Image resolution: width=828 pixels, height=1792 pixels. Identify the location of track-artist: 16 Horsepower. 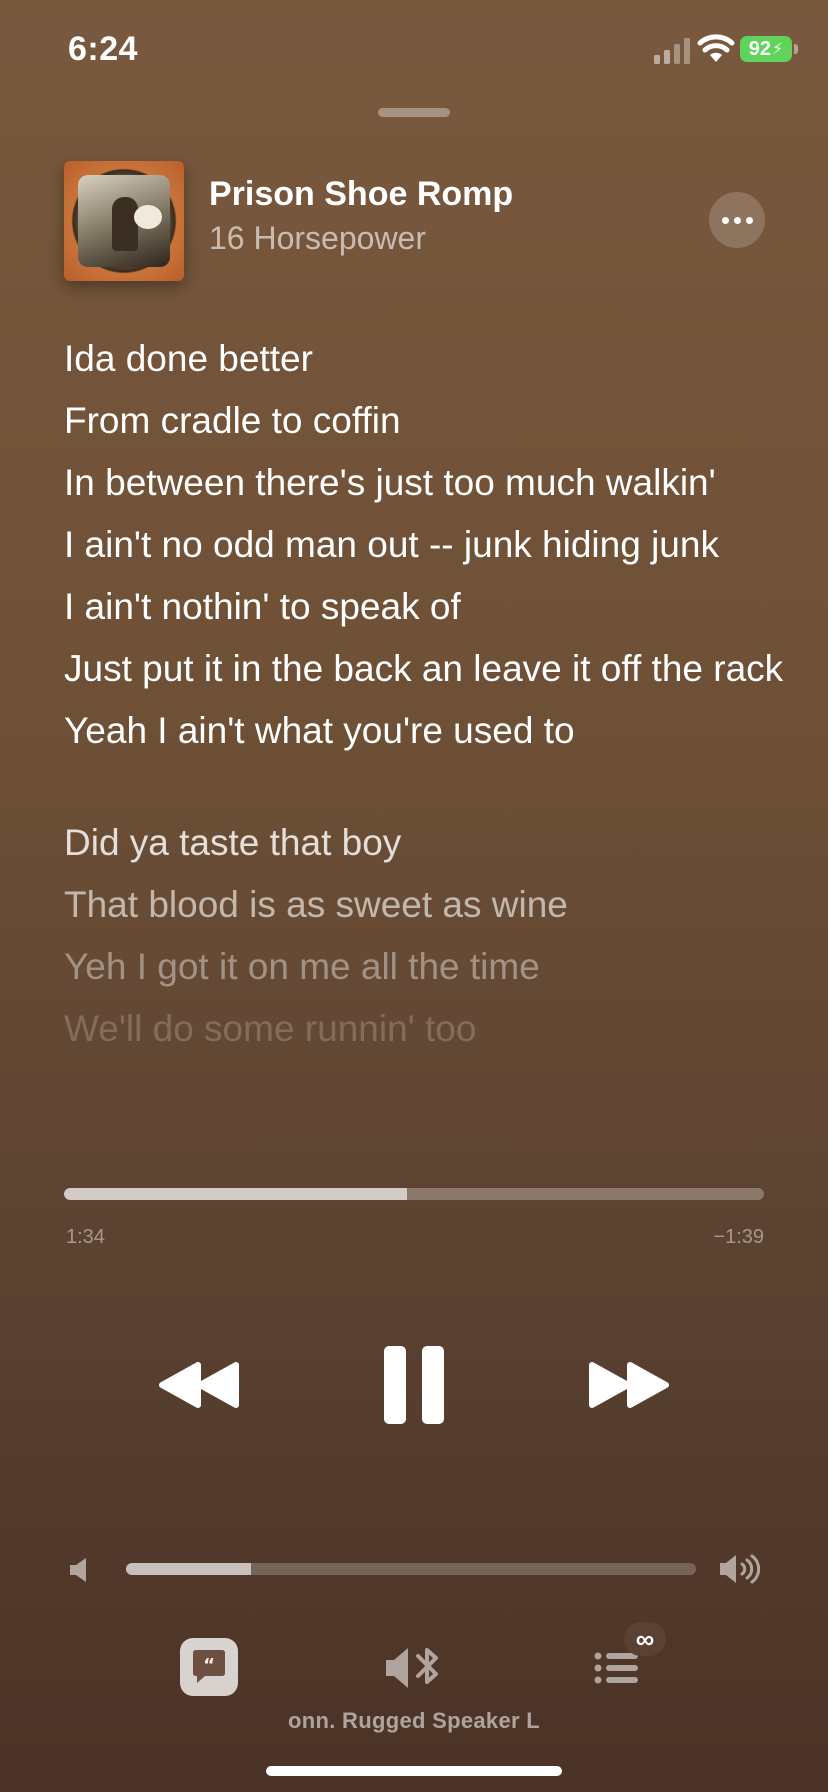
(317, 238).